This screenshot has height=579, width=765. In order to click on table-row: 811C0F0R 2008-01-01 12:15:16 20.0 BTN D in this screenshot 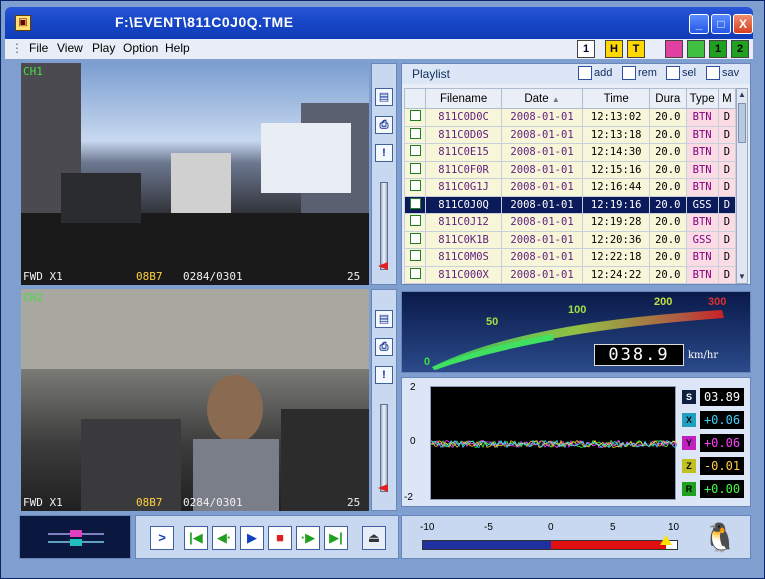, I will do `click(570, 169)`.